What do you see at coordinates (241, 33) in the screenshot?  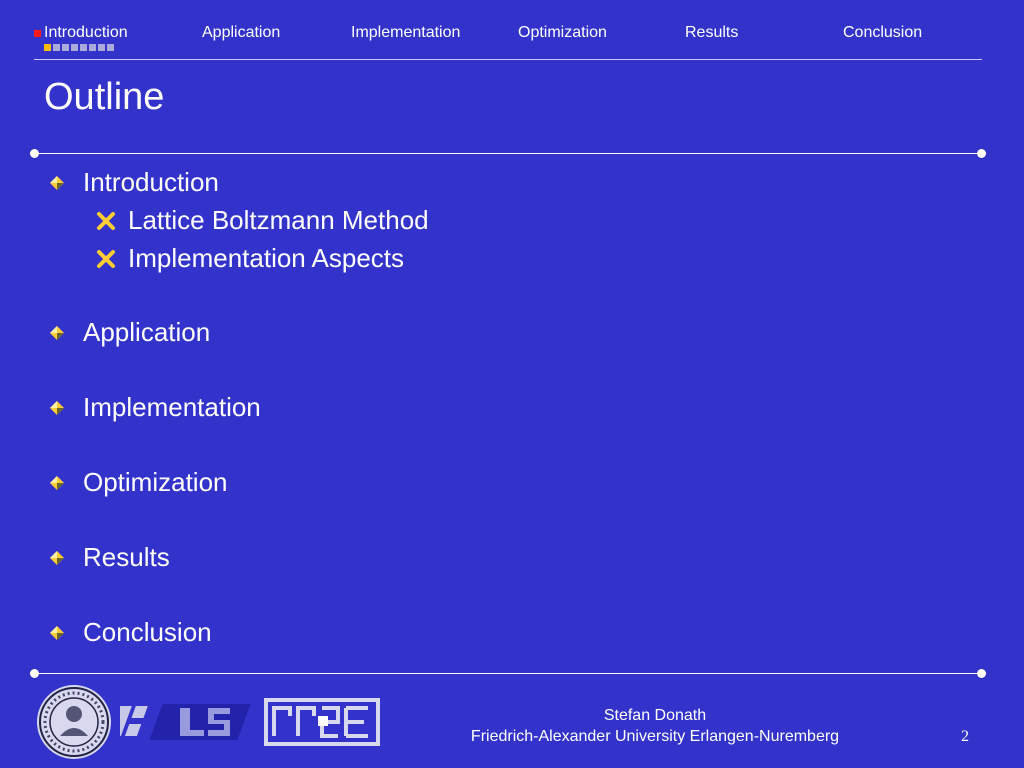 I see `nav-item-application: Application` at bounding box center [241, 33].